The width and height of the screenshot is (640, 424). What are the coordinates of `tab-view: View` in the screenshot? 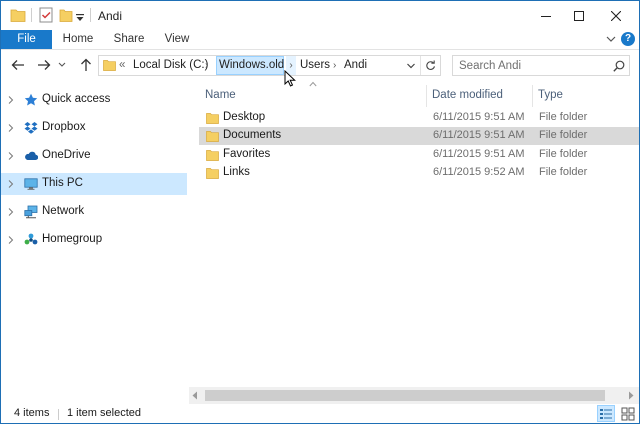 It's located at (177, 39).